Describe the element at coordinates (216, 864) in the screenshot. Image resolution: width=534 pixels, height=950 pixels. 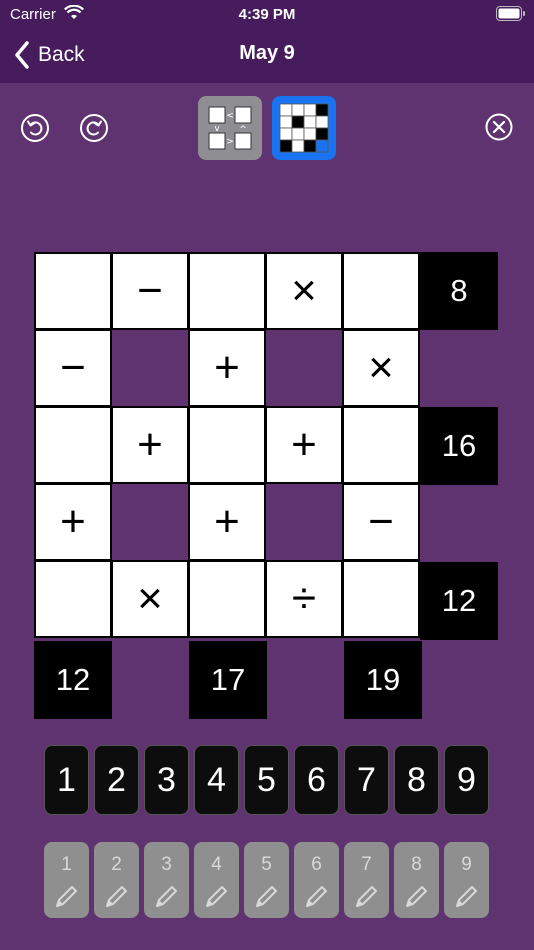
I see `note-key-label: 4` at that location.